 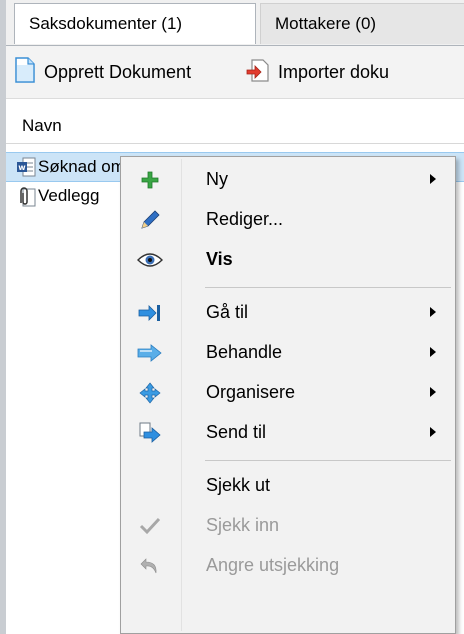 I want to click on eye-icon, so click(x=150, y=260).